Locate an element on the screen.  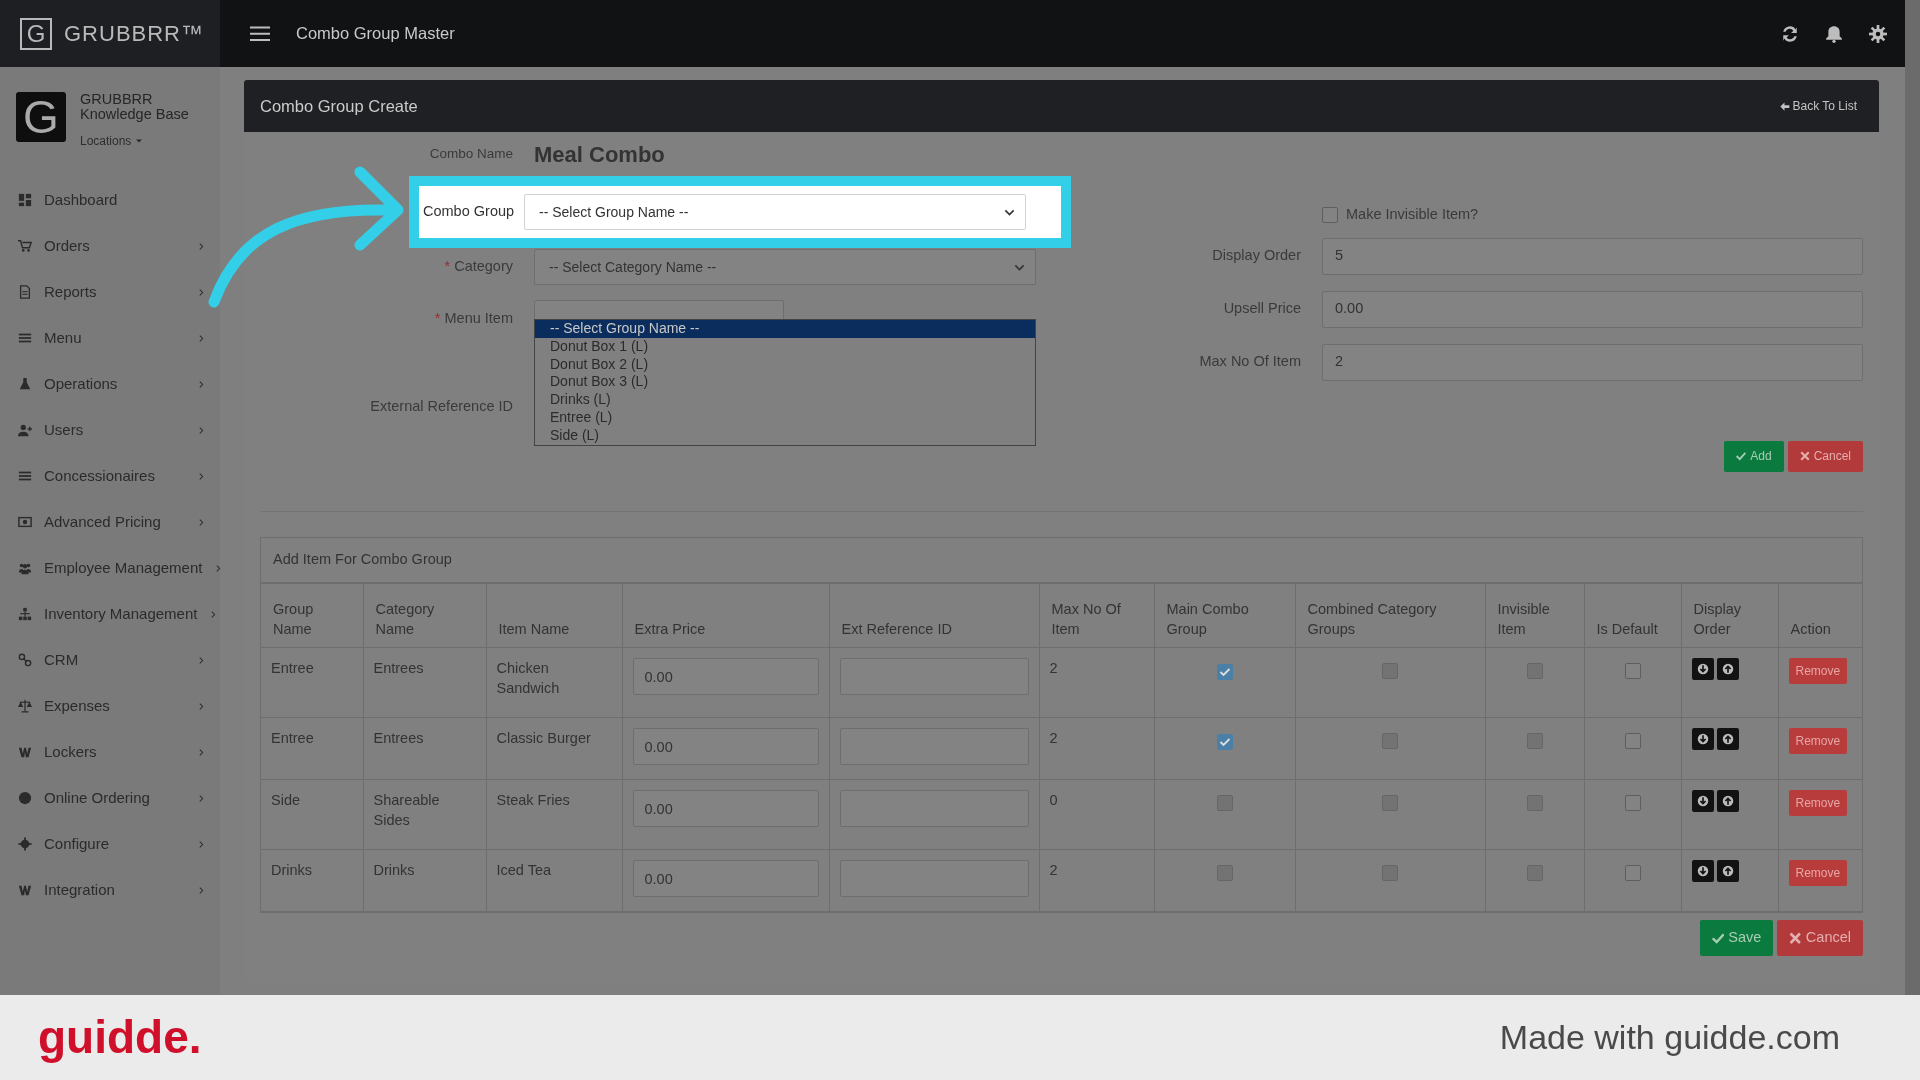
field-label: Max No Of Item is located at coordinates (1249, 362).